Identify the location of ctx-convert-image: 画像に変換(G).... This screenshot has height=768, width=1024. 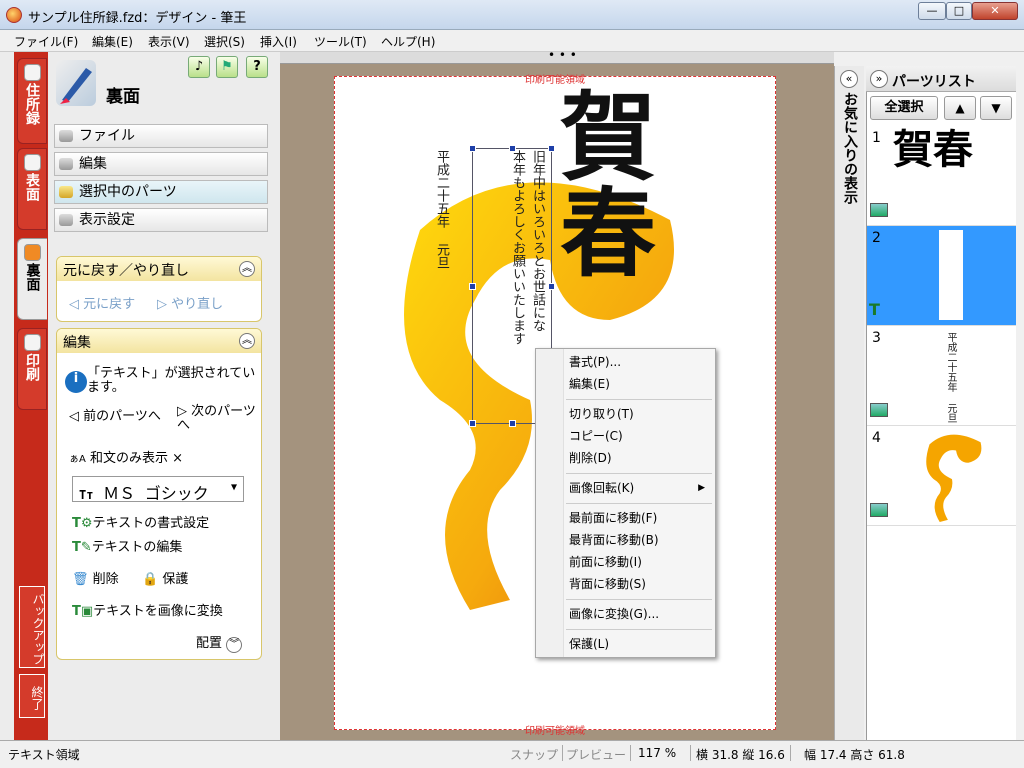
(625, 614).